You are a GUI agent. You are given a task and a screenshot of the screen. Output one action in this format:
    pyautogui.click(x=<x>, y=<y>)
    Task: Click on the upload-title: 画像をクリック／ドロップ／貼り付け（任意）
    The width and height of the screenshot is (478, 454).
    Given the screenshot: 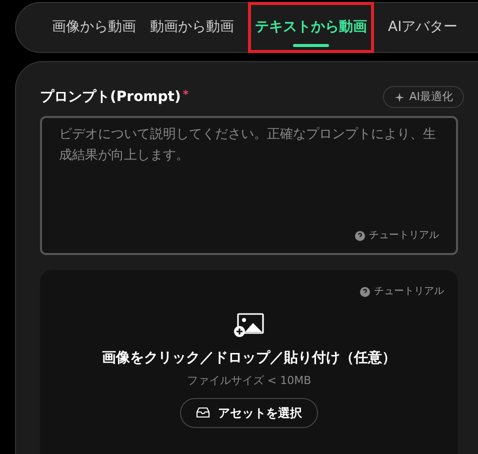 What is the action you would take?
    pyautogui.click(x=249, y=358)
    